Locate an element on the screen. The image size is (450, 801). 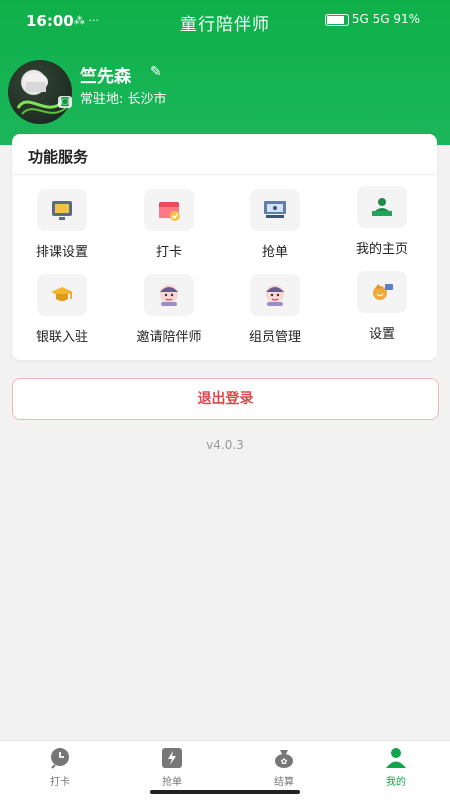
service-item-checkin: 打卡 is located at coordinates (169, 224).